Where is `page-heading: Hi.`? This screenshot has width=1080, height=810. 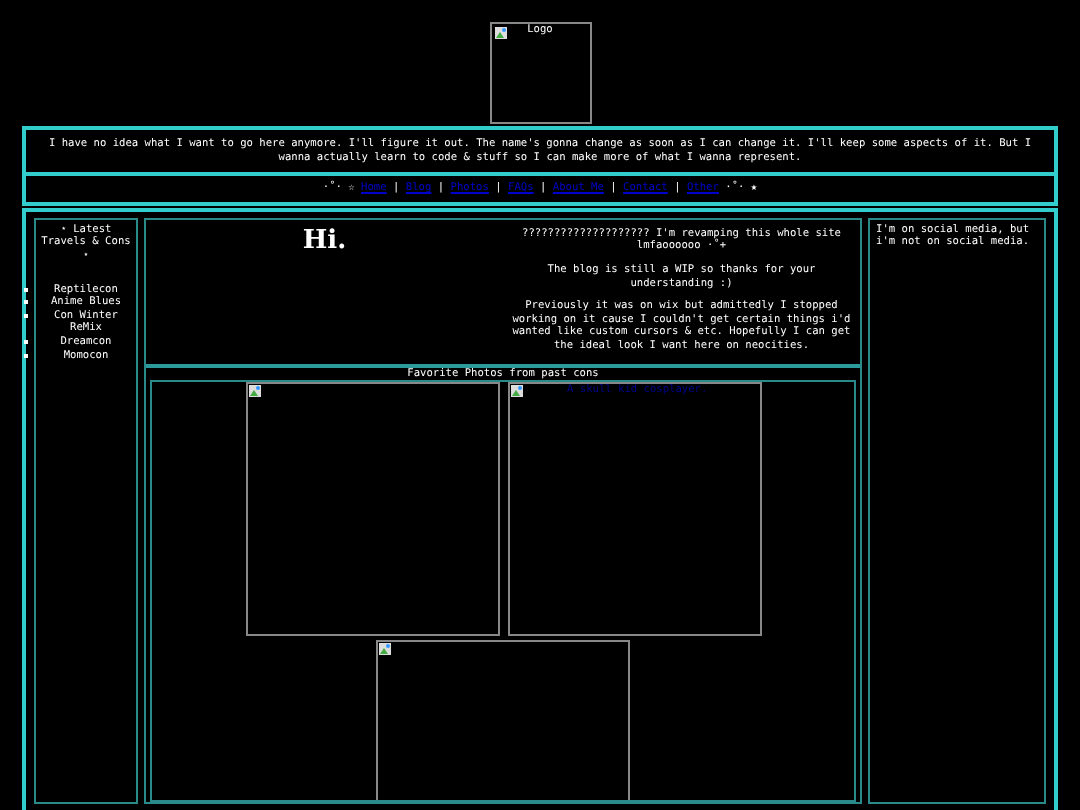
page-heading: Hi. is located at coordinates (324, 243).